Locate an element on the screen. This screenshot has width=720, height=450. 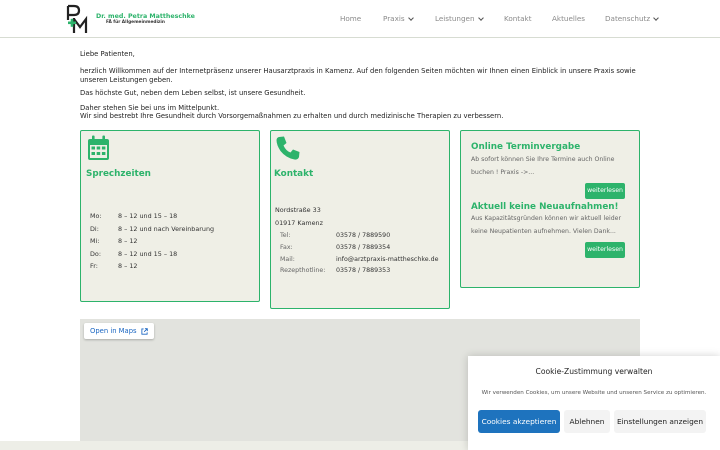
cookie-title: Cookie-Zustimmung verwalten is located at coordinates (594, 371).